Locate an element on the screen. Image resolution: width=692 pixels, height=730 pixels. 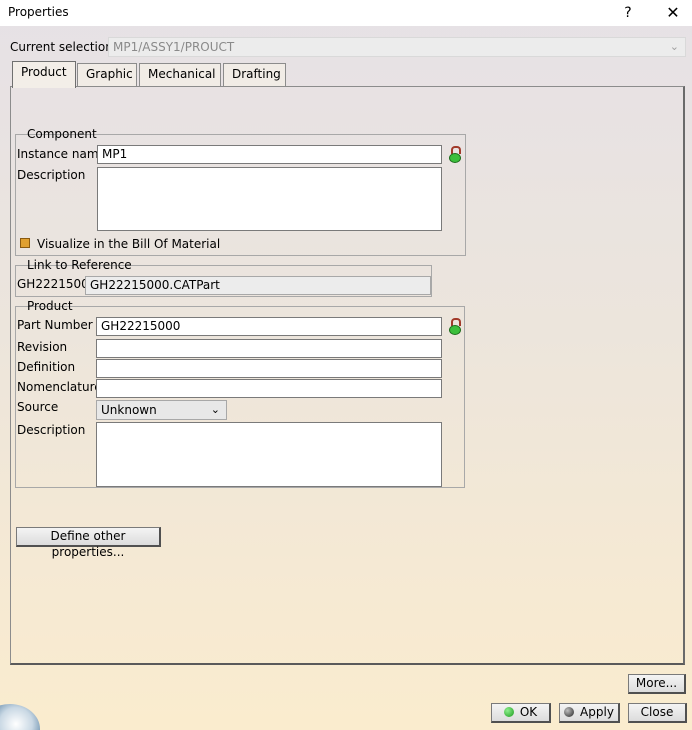
definition-label: Definition is located at coordinates (46, 367).